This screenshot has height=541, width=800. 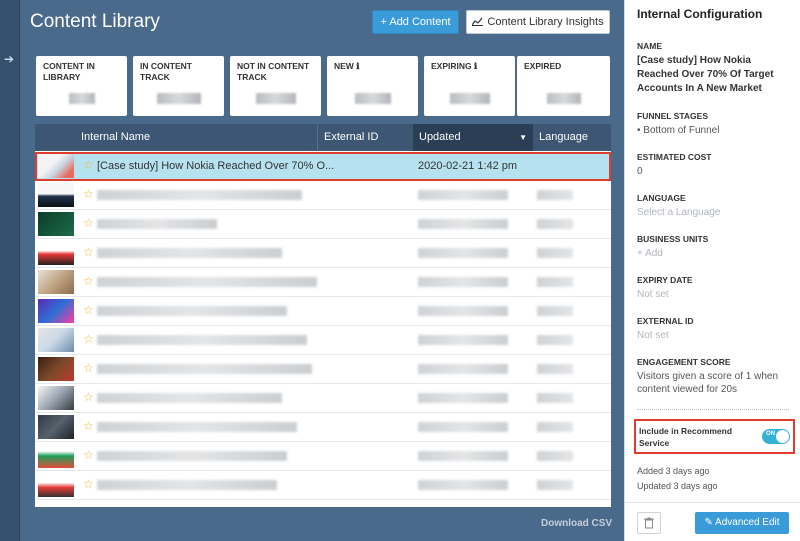 What do you see at coordinates (665, 280) in the screenshot?
I see `expiry-date-label: EXPIRY DATE` at bounding box center [665, 280].